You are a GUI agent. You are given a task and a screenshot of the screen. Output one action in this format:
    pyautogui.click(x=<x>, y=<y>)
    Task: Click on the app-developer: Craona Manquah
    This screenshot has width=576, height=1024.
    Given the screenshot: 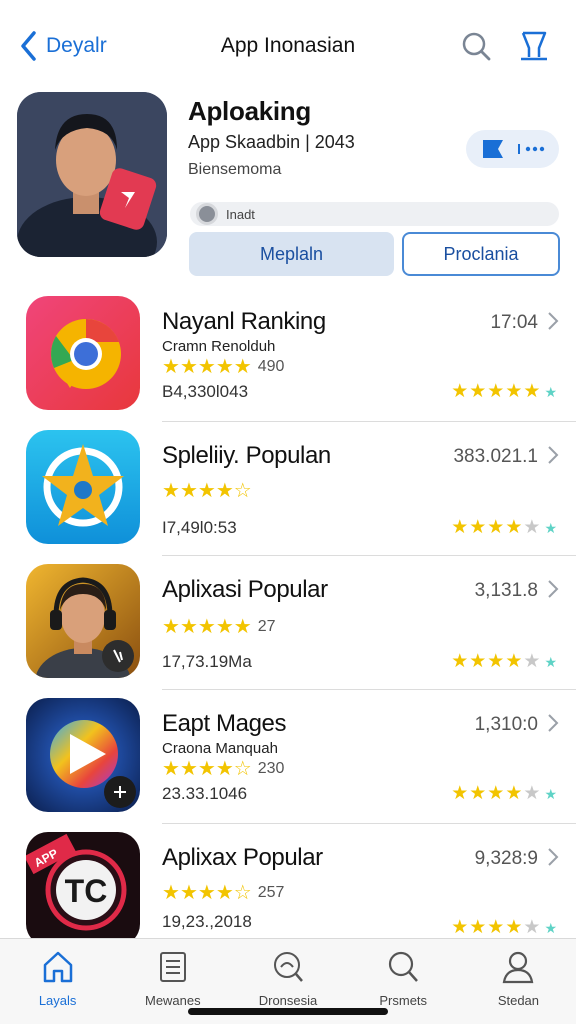 What is the action you would take?
    pyautogui.click(x=220, y=748)
    